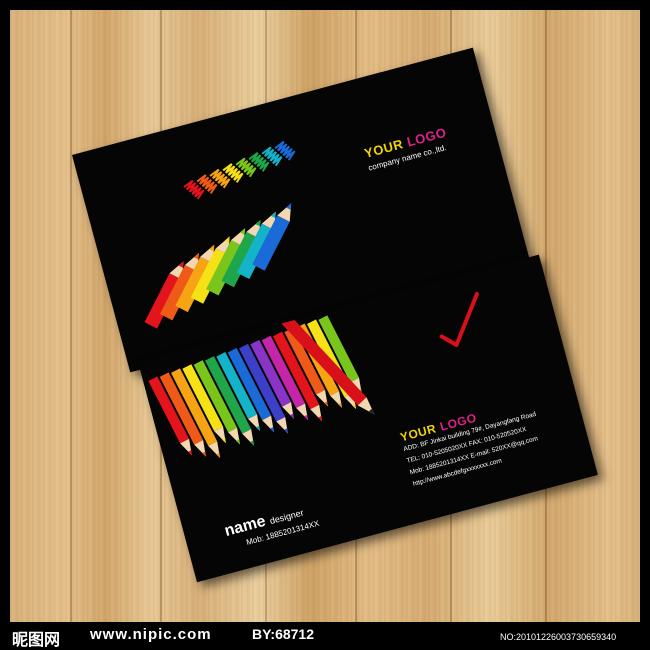 This screenshot has width=650, height=650. Describe the element at coordinates (220, 234) in the screenshot. I see `pencil-group` at that location.